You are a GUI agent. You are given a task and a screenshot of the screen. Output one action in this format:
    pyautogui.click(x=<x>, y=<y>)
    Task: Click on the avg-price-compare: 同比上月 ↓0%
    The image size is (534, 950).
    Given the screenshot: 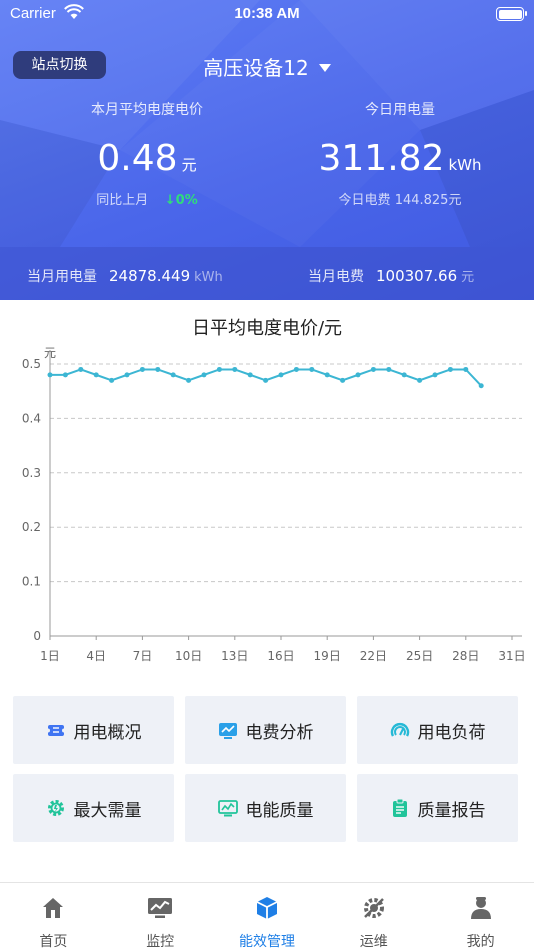 What is the action you would take?
    pyautogui.click(x=147, y=200)
    